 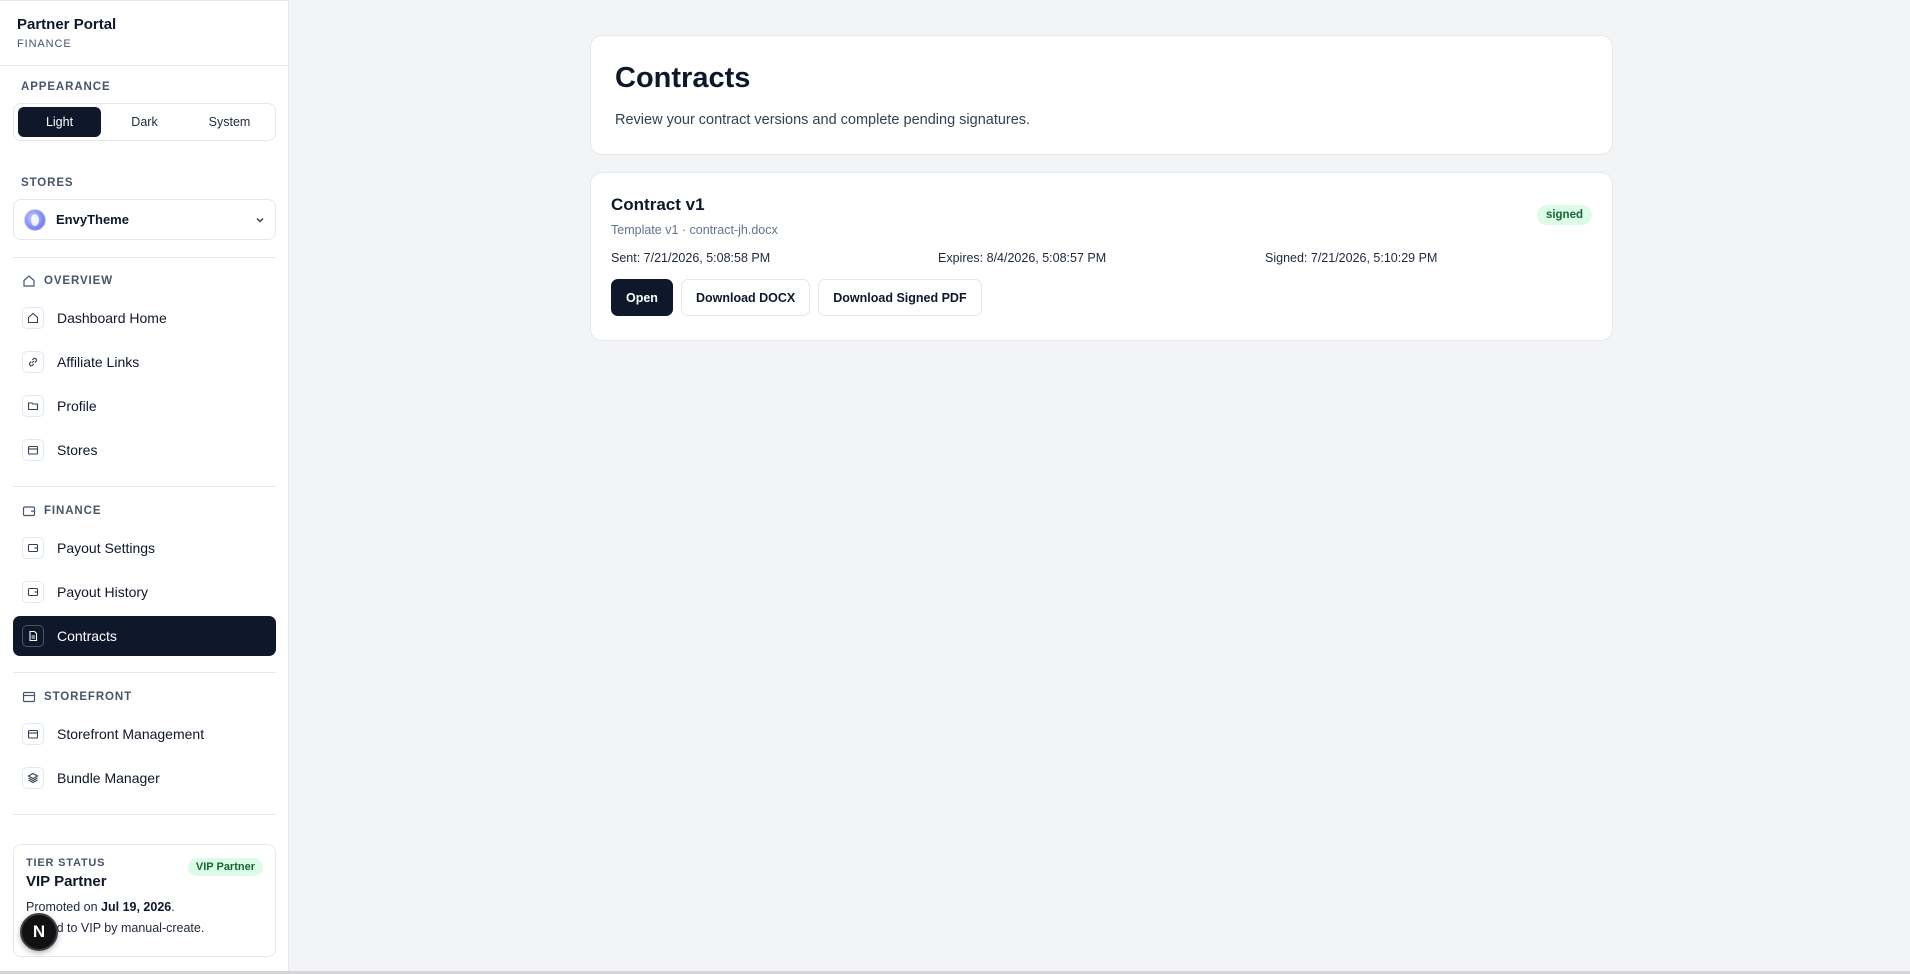 What do you see at coordinates (39, 932) in the screenshot?
I see `next-dev-badge: N` at bounding box center [39, 932].